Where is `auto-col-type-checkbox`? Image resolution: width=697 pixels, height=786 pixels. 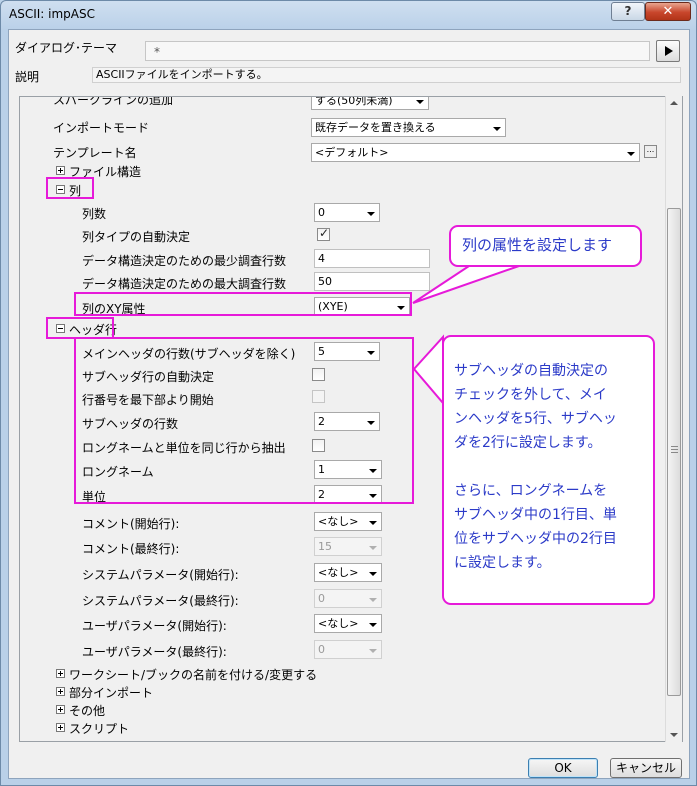 auto-col-type-checkbox is located at coordinates (323, 233).